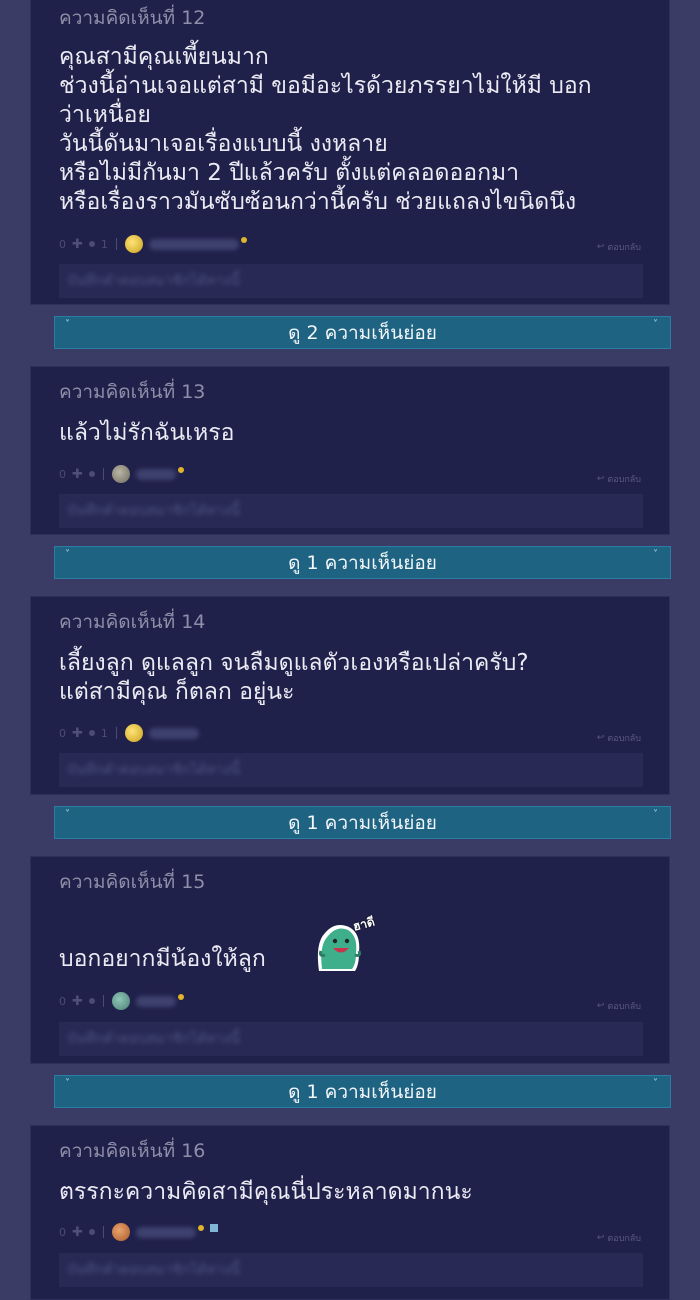  Describe the element at coordinates (132, 1151) in the screenshot. I see `comment-number: ความคิดเห็นที่ 16` at that location.